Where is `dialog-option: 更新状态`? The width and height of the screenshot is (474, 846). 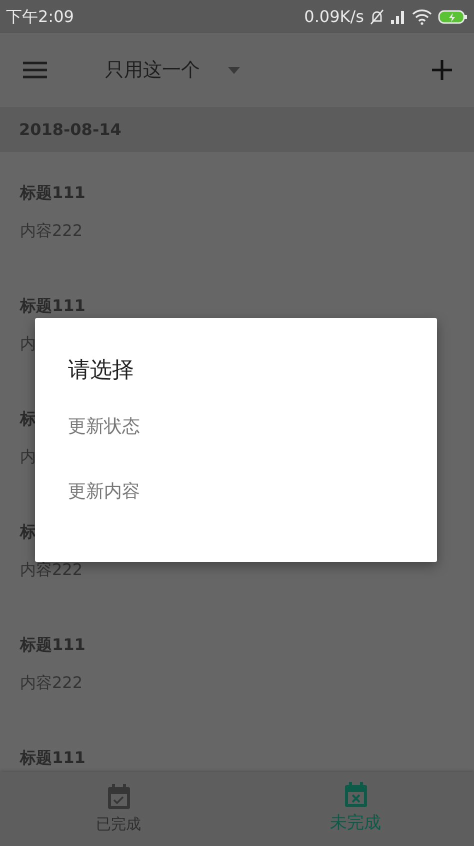
dialog-option: 更新状态 is located at coordinates (104, 426).